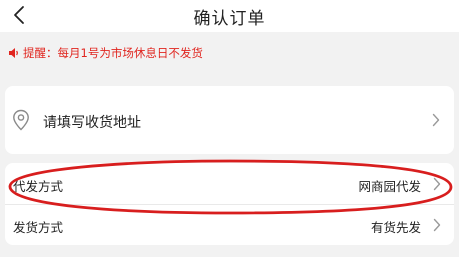 This screenshot has width=459, height=257. I want to click on header-bar: 确认订单, so click(229, 16).